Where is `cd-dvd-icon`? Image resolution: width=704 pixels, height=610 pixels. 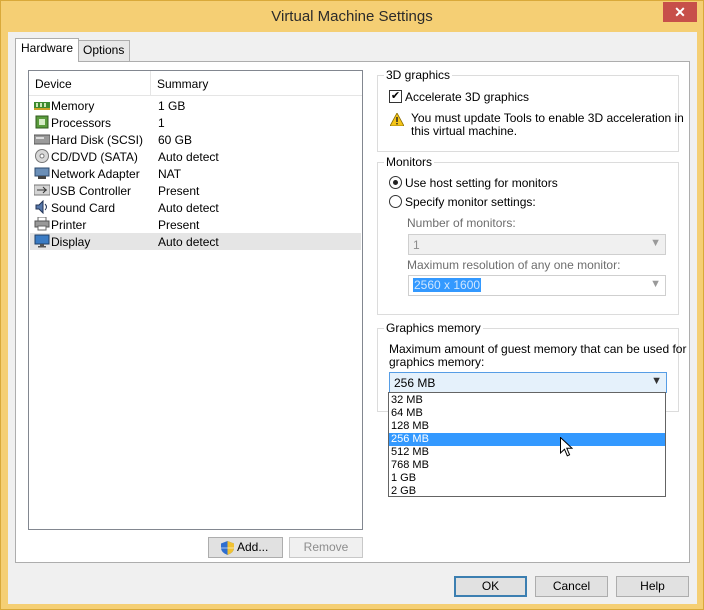 cd-dvd-icon is located at coordinates (42, 156).